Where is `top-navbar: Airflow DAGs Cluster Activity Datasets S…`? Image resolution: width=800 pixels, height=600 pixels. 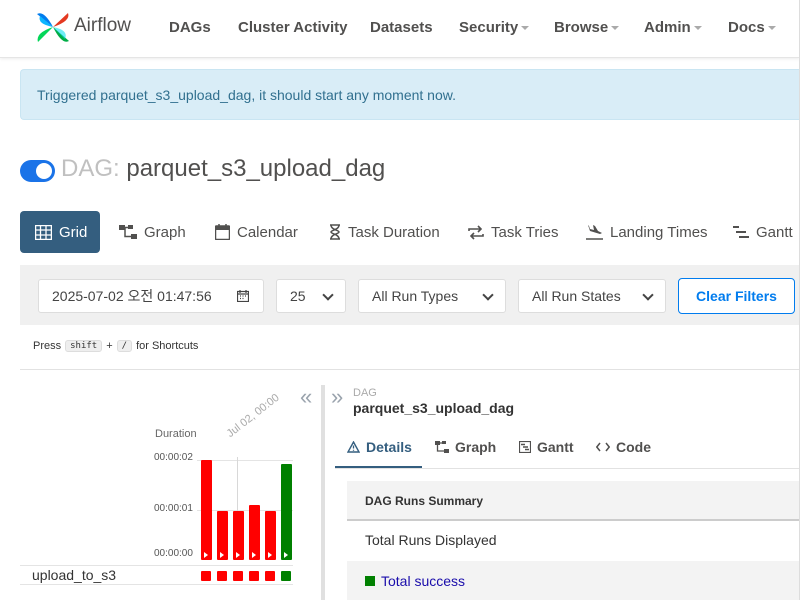 top-navbar: Airflow DAGs Cluster Activity Datasets S… is located at coordinates (400, 29).